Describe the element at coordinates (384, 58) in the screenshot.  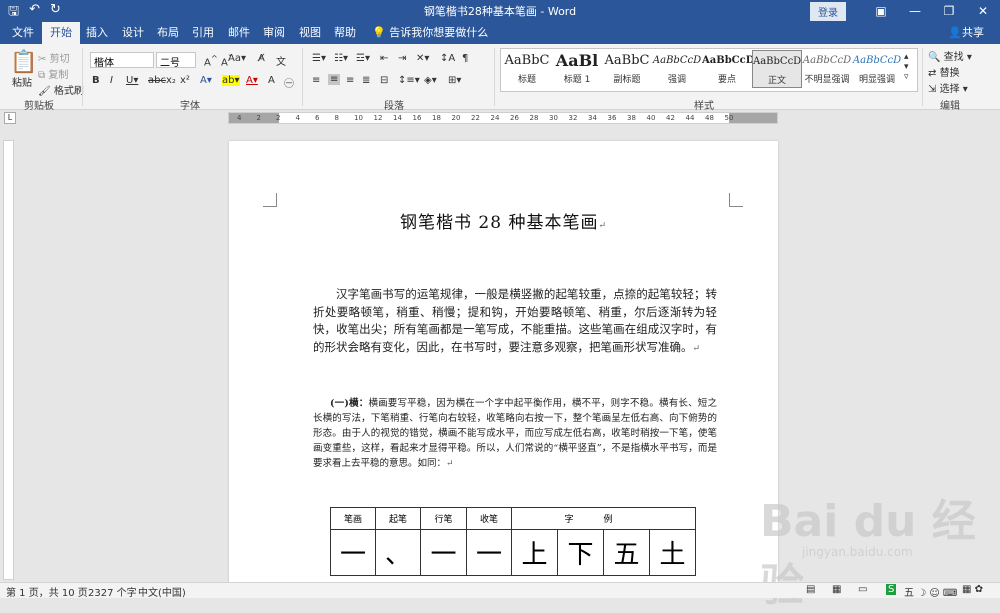
I see `decrease-indent-icon: ⇤` at that location.